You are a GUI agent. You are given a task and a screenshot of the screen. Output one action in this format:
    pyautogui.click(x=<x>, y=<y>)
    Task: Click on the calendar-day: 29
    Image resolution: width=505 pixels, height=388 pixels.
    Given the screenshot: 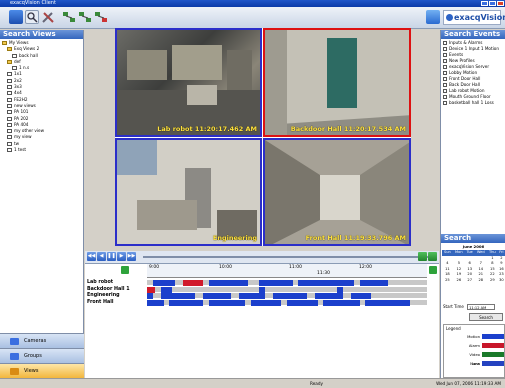 What is the action you would take?
    pyautogui.click(x=492, y=281)
    